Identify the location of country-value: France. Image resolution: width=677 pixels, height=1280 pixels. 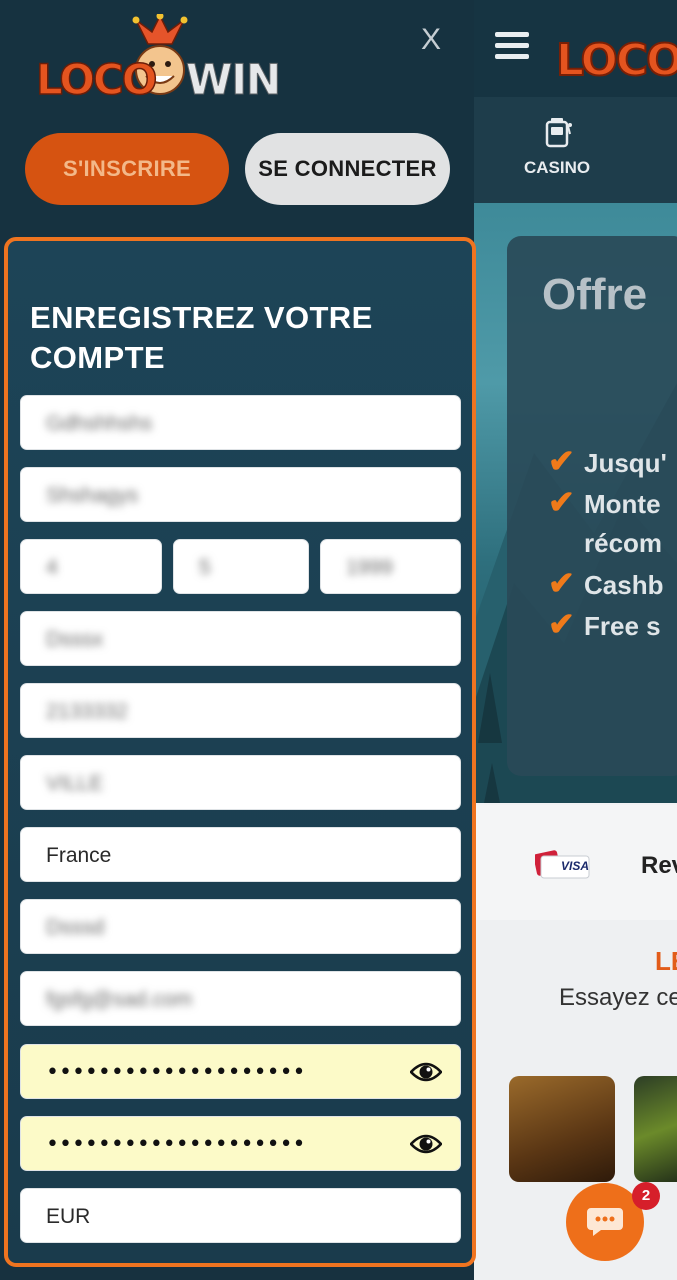
(79, 855).